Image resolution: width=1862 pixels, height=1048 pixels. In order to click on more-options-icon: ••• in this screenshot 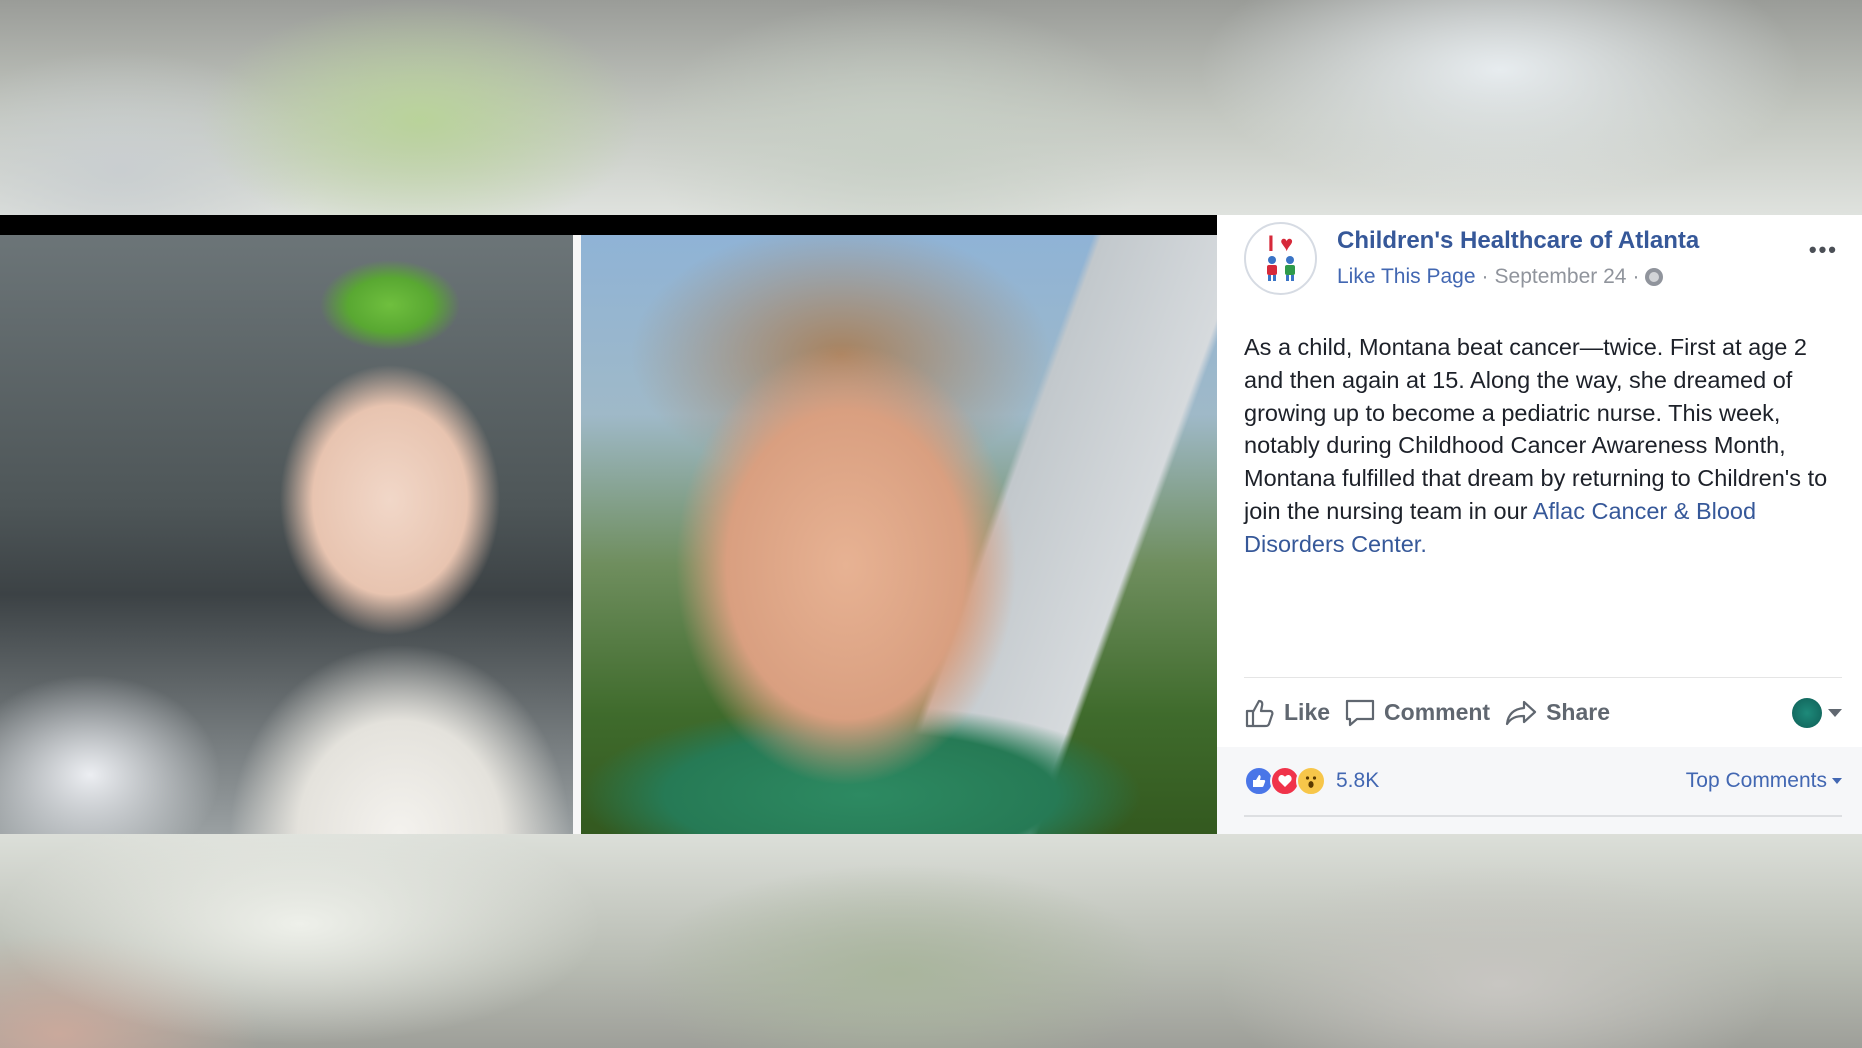, I will do `click(1823, 250)`.